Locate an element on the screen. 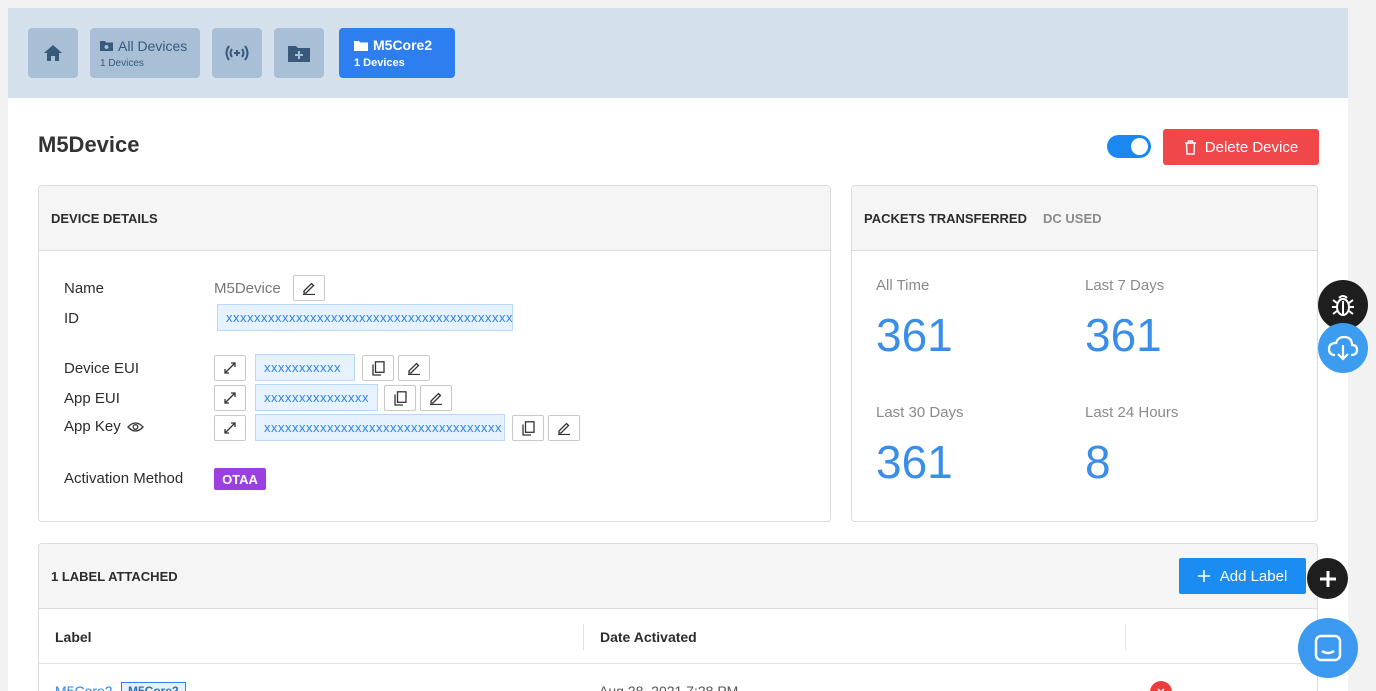  app-eui-label: App EUI is located at coordinates (92, 398).